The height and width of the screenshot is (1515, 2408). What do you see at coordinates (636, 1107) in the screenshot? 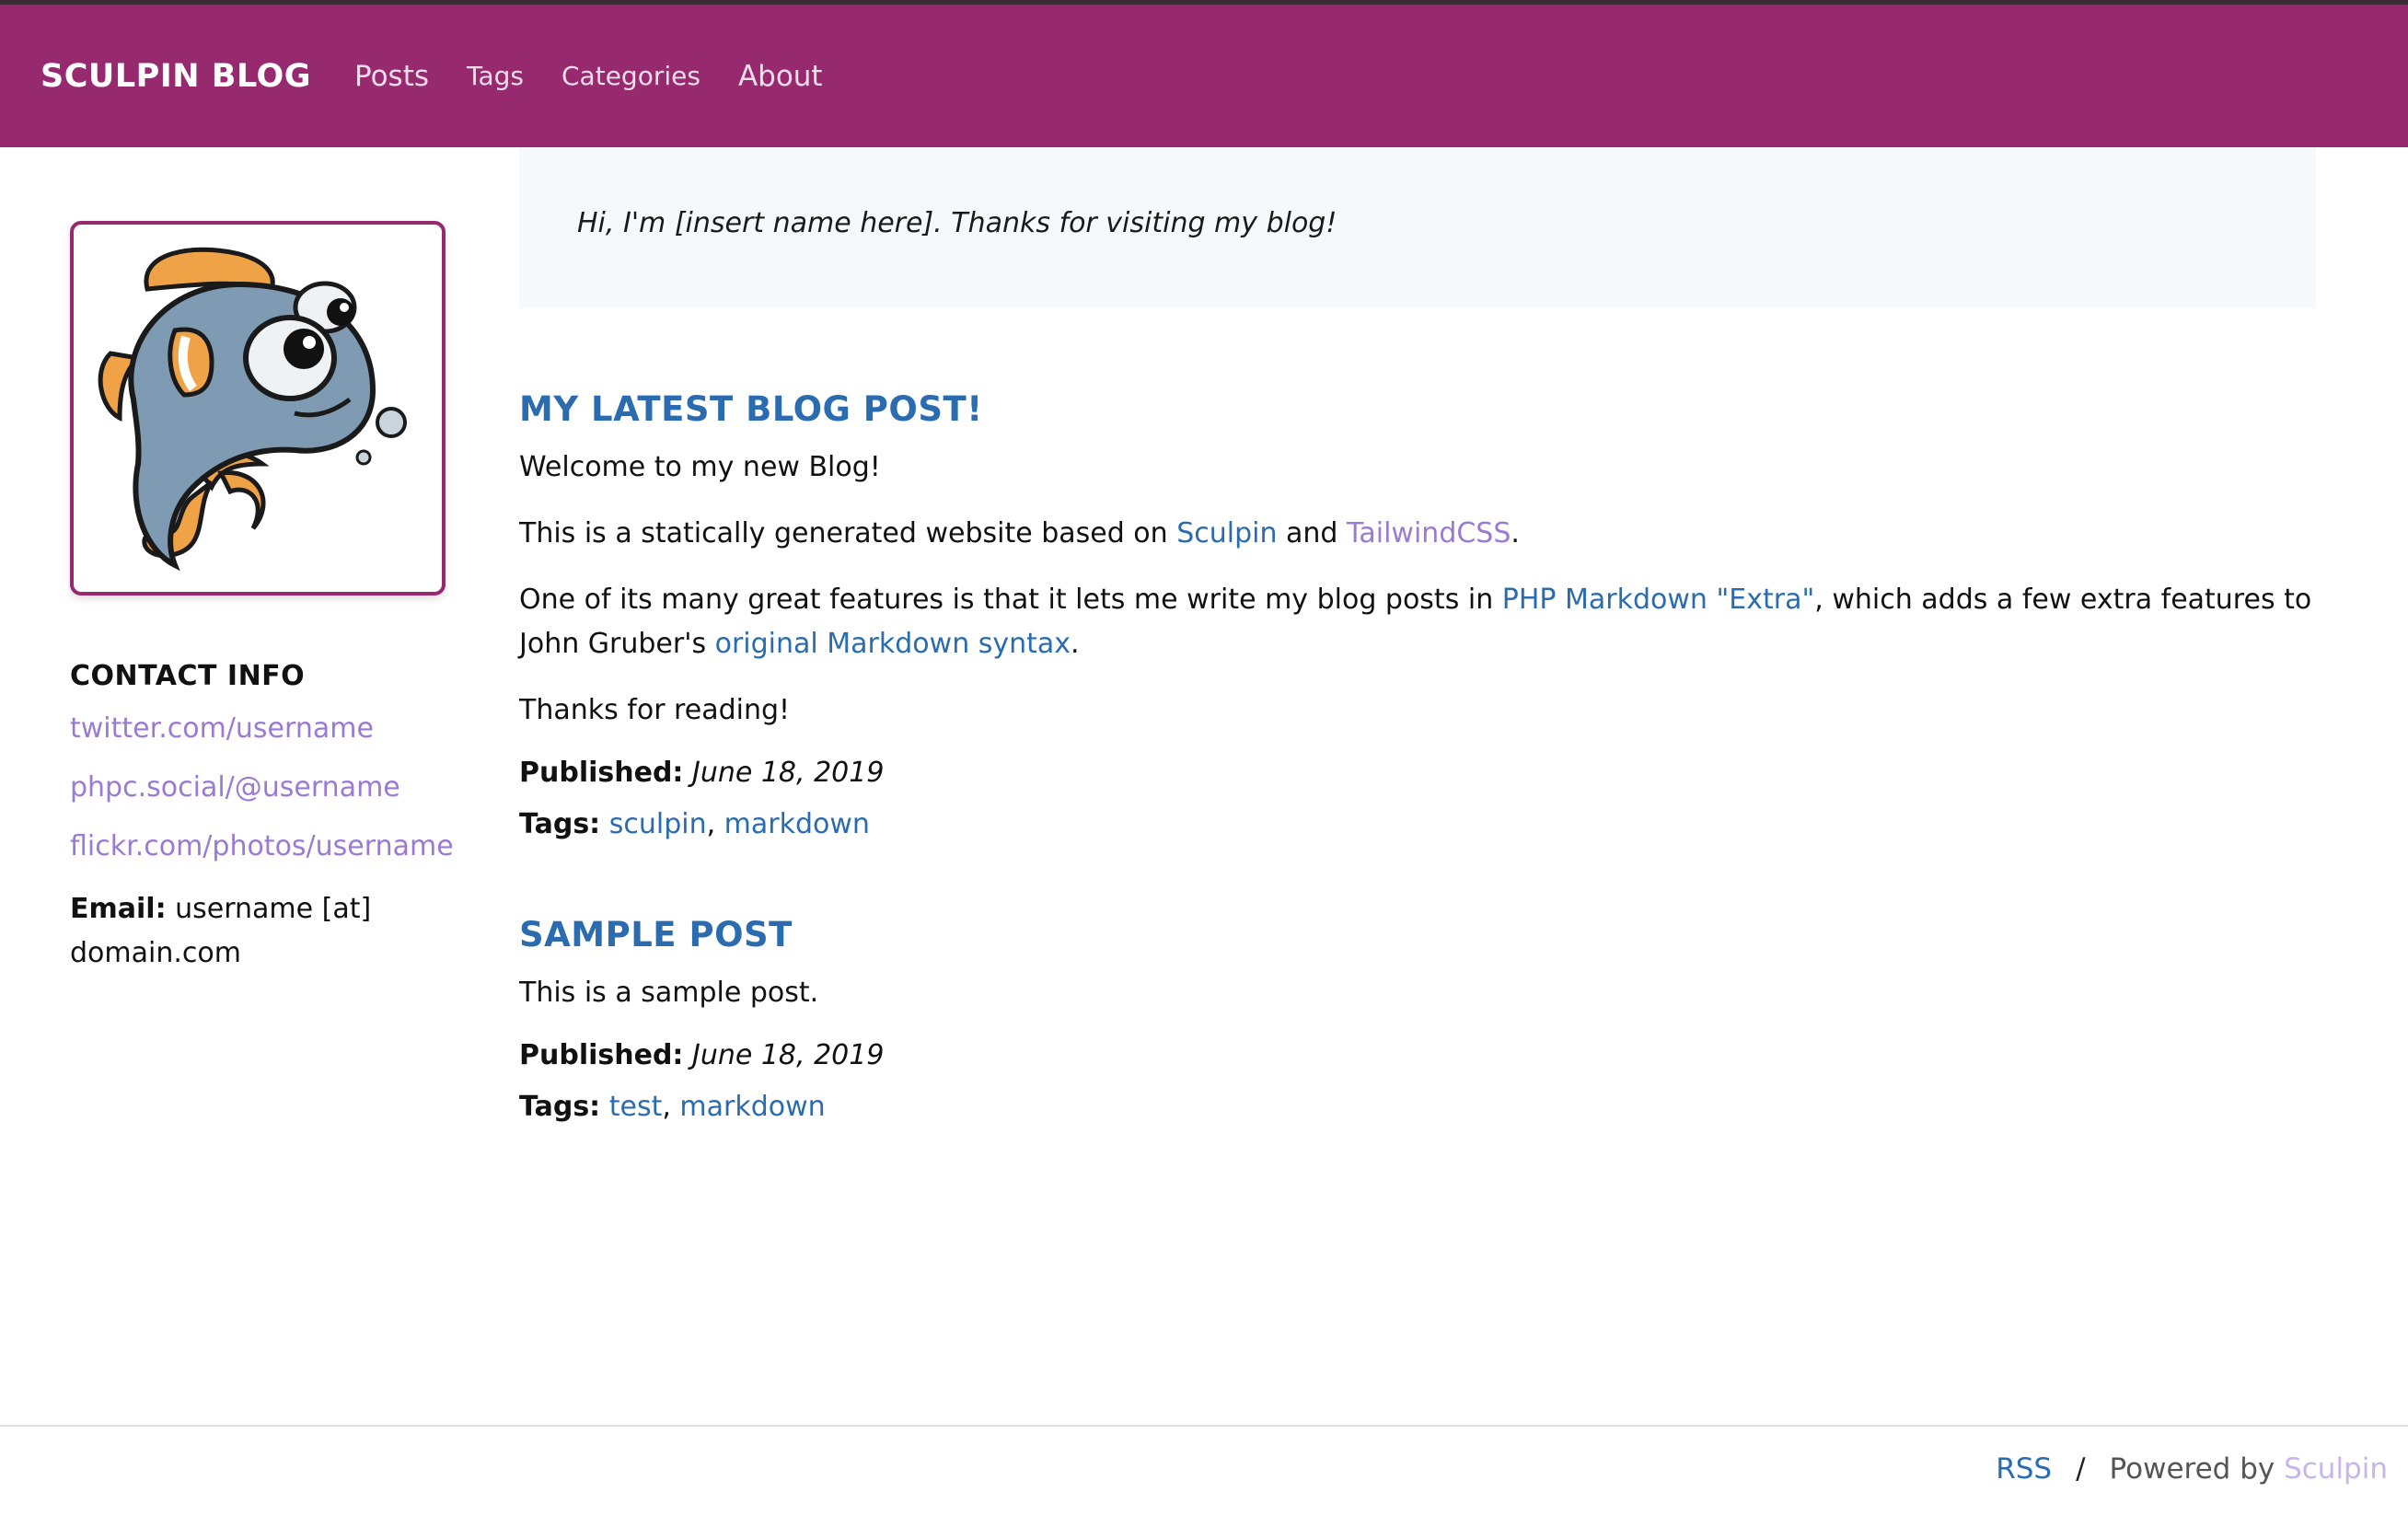
I see `tag-link: test` at bounding box center [636, 1107].